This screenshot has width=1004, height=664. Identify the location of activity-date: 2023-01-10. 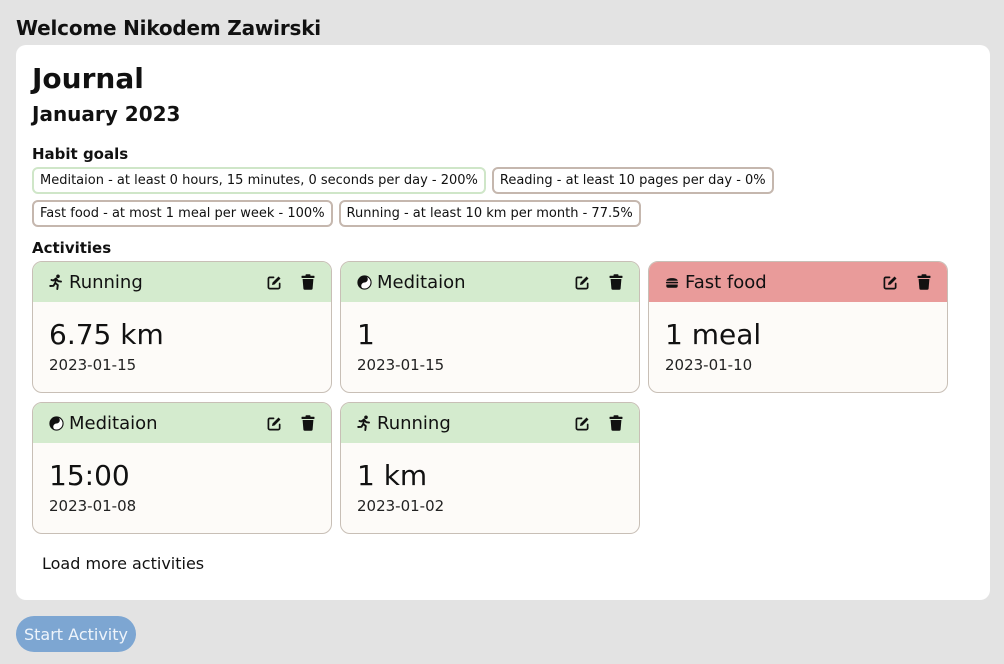
(709, 365).